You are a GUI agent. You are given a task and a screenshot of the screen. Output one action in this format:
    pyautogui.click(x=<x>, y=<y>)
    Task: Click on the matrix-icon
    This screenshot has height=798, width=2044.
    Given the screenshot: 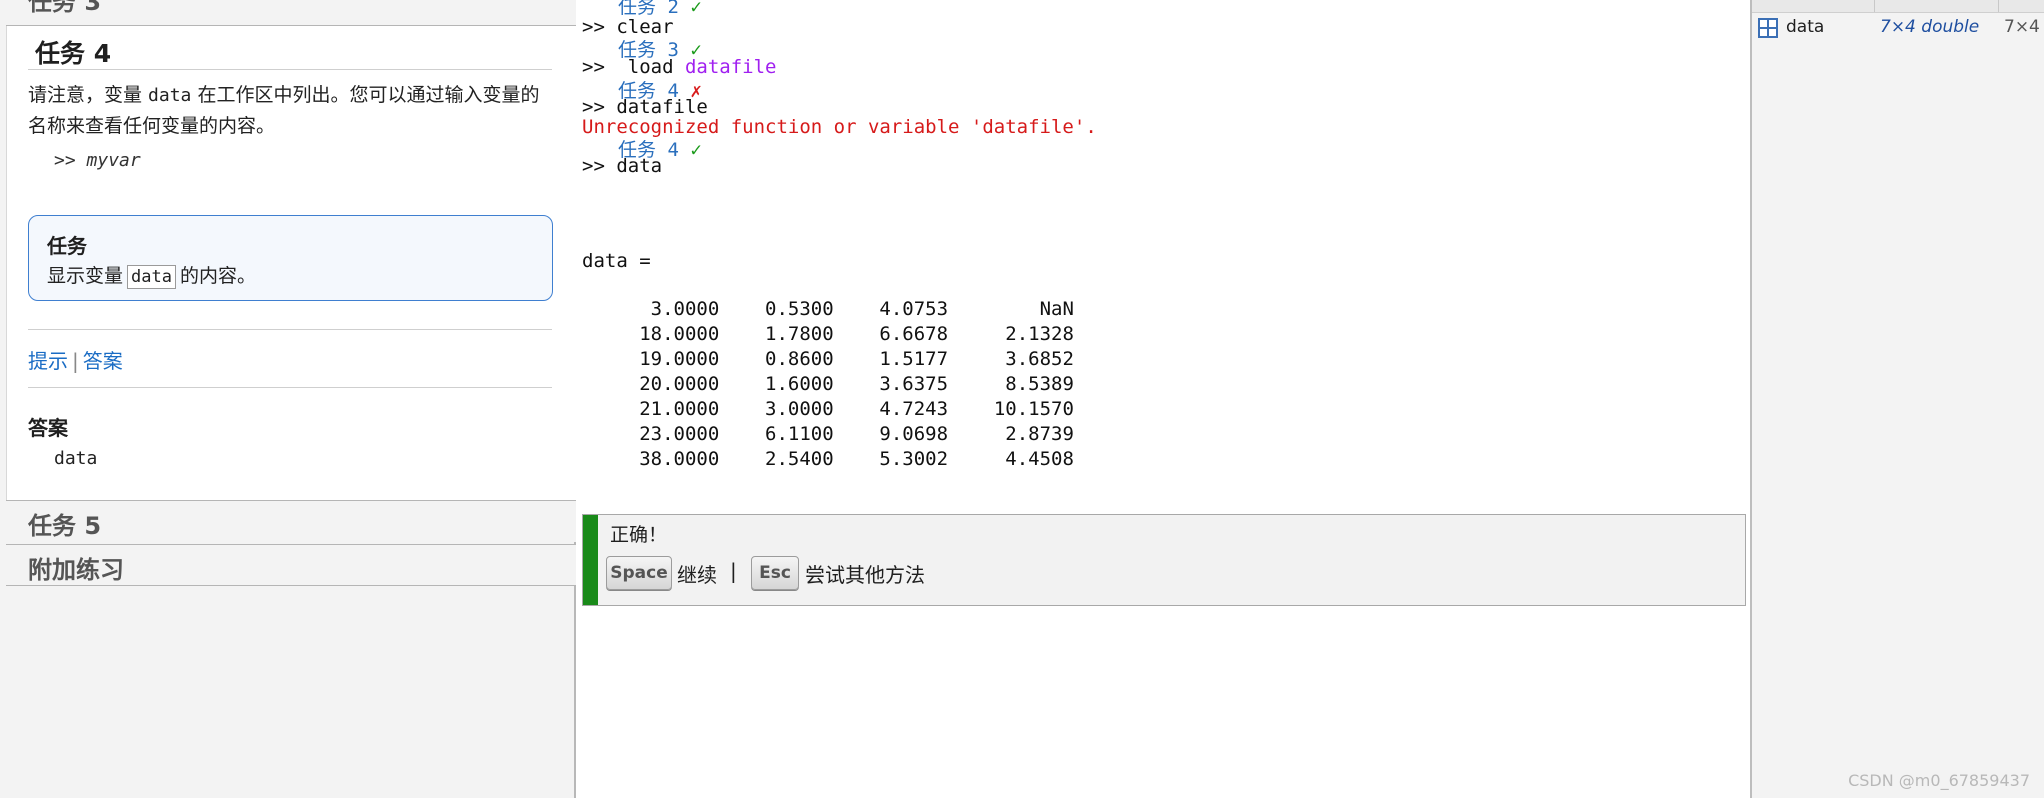 What is the action you would take?
    pyautogui.click(x=1768, y=28)
    